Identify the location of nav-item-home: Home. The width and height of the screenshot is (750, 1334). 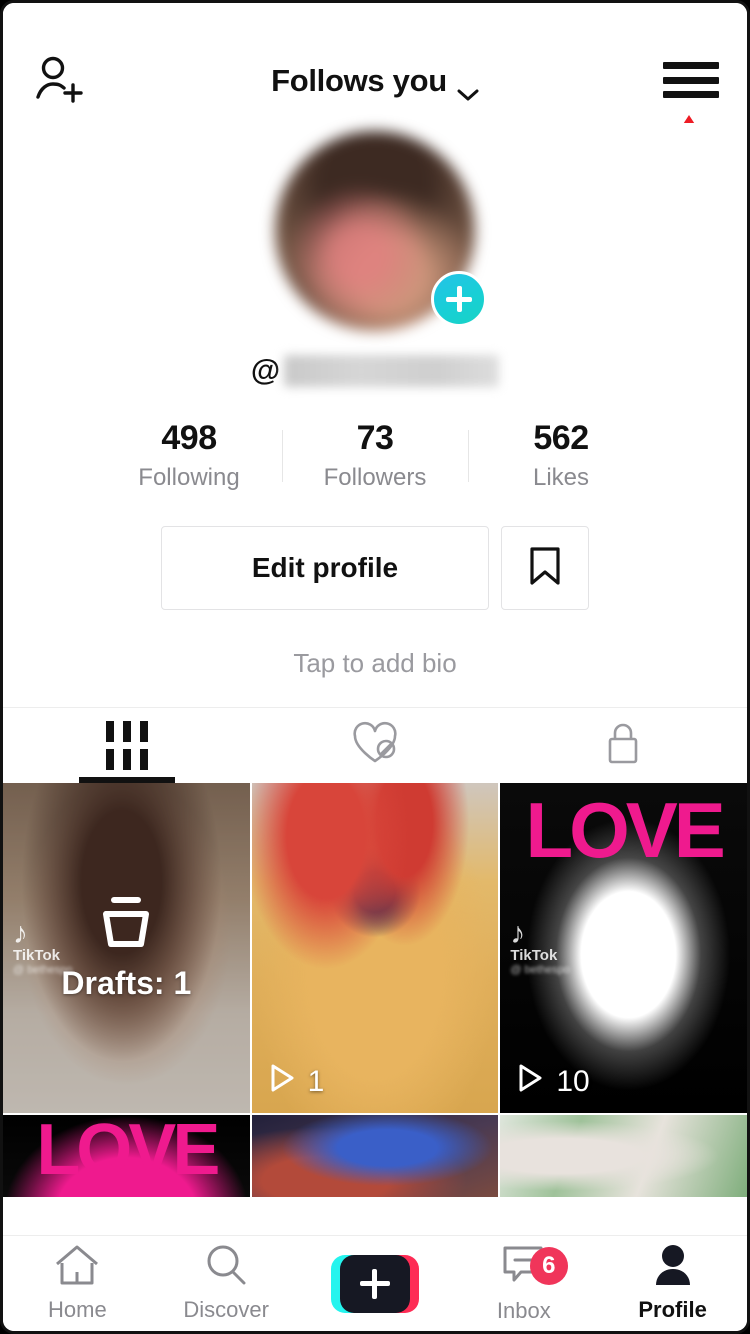
(77, 1283).